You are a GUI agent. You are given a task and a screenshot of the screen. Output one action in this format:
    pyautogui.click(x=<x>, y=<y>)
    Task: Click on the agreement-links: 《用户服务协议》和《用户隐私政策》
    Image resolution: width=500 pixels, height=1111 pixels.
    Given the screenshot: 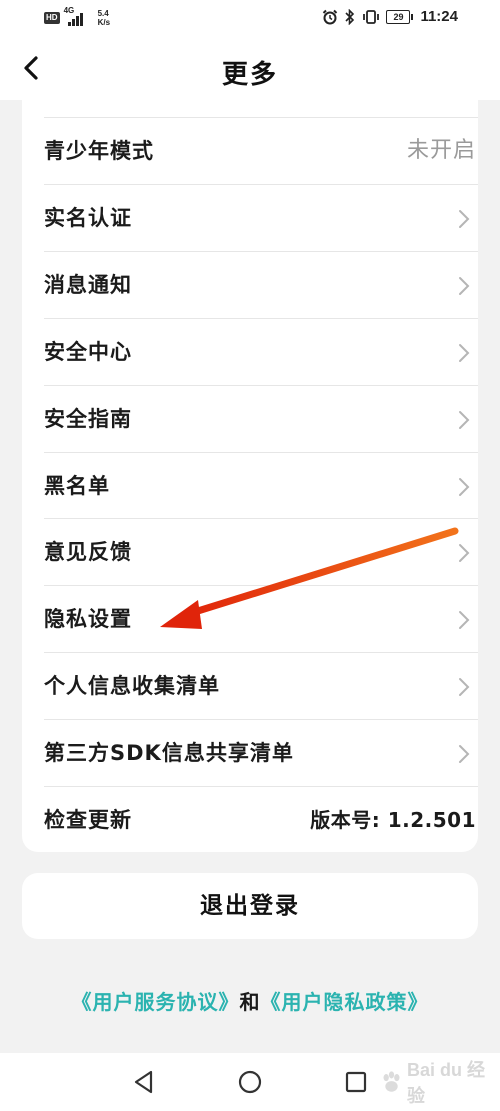 What is the action you would take?
    pyautogui.click(x=250, y=1000)
    